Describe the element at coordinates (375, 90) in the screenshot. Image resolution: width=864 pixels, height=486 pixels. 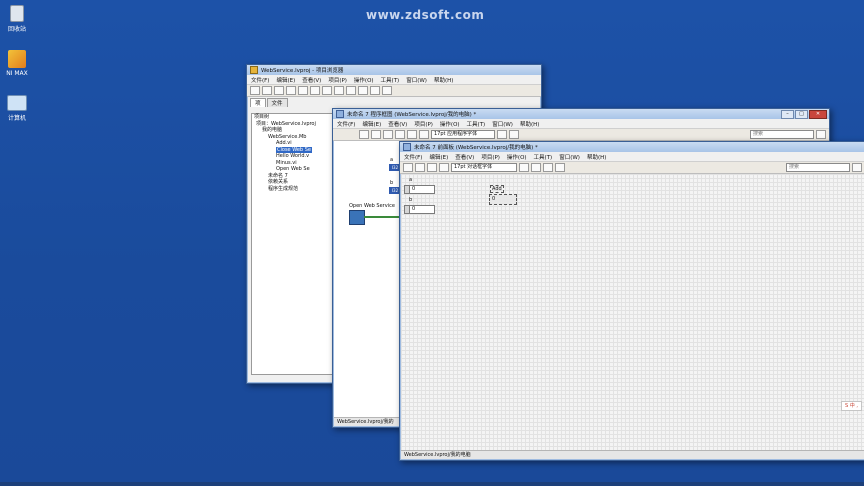
I see `warning-icon` at that location.